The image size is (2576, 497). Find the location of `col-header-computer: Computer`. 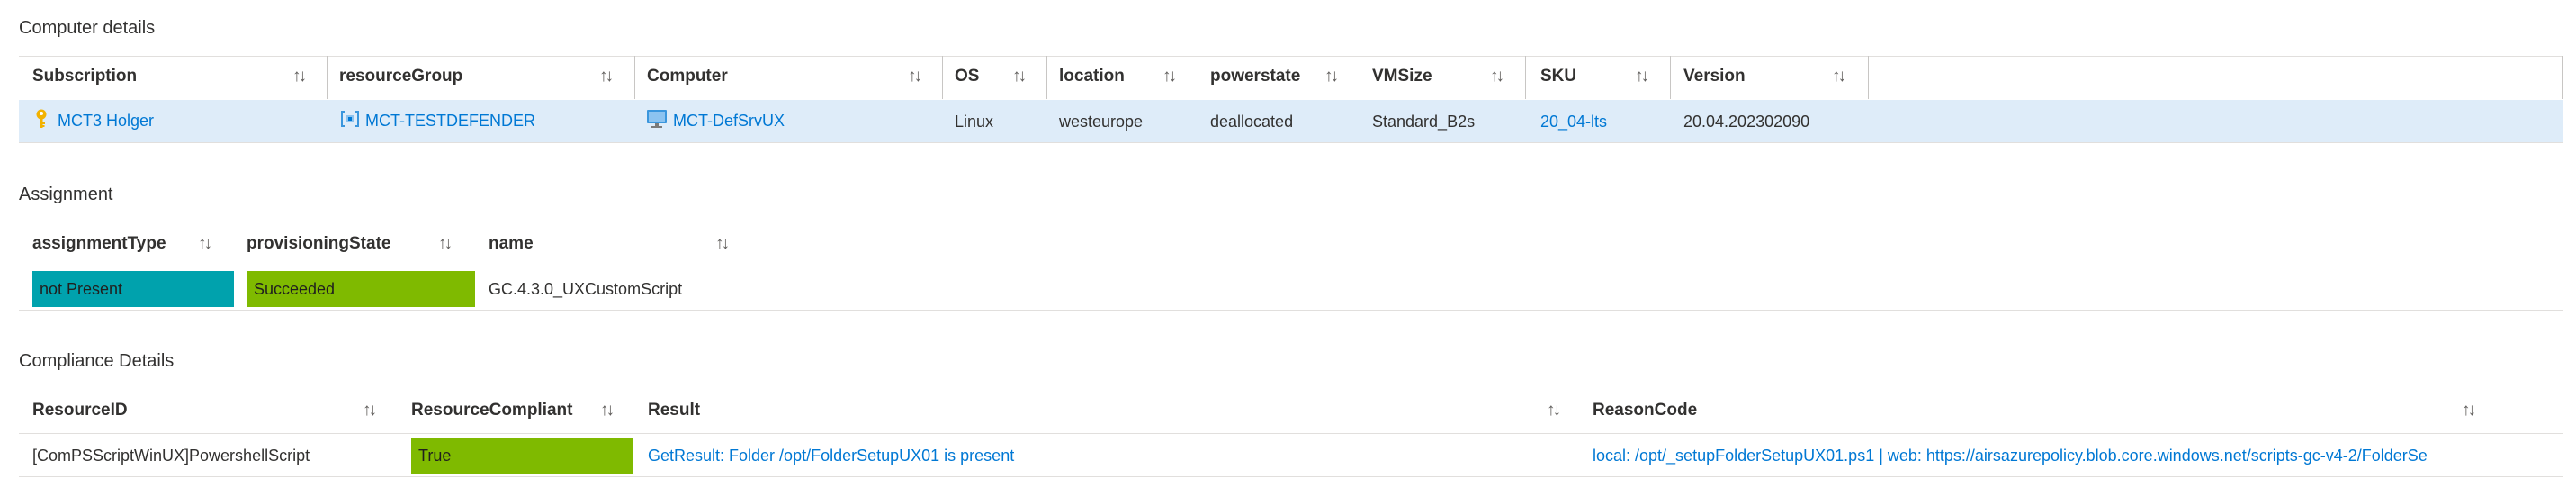

col-header-computer: Computer is located at coordinates (687, 76).